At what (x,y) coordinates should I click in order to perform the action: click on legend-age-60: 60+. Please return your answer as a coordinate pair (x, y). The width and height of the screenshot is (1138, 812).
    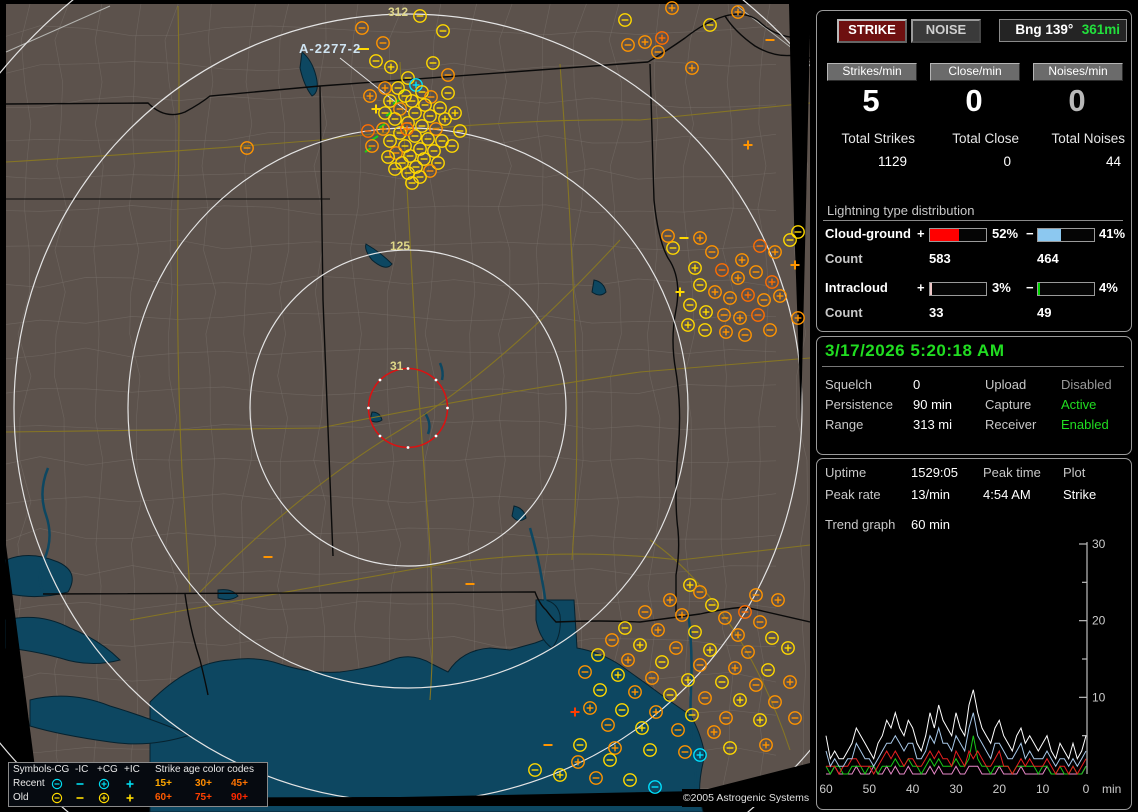
    Looking at the image, I should click on (163, 797).